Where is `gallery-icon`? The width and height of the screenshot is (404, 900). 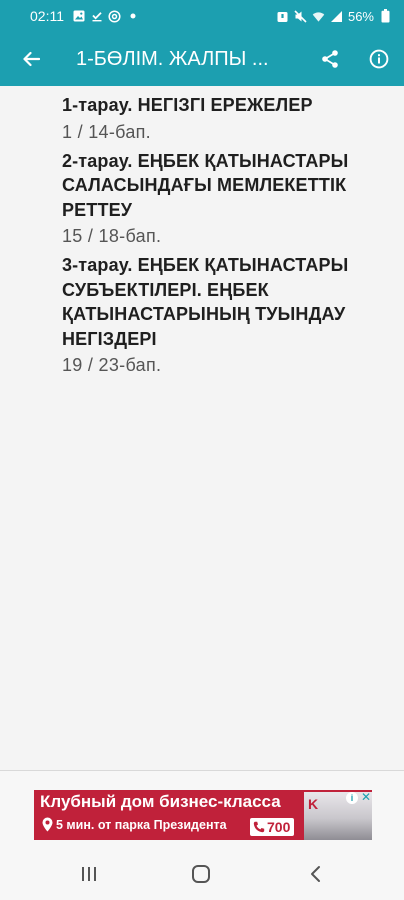
gallery-icon is located at coordinates (78, 16).